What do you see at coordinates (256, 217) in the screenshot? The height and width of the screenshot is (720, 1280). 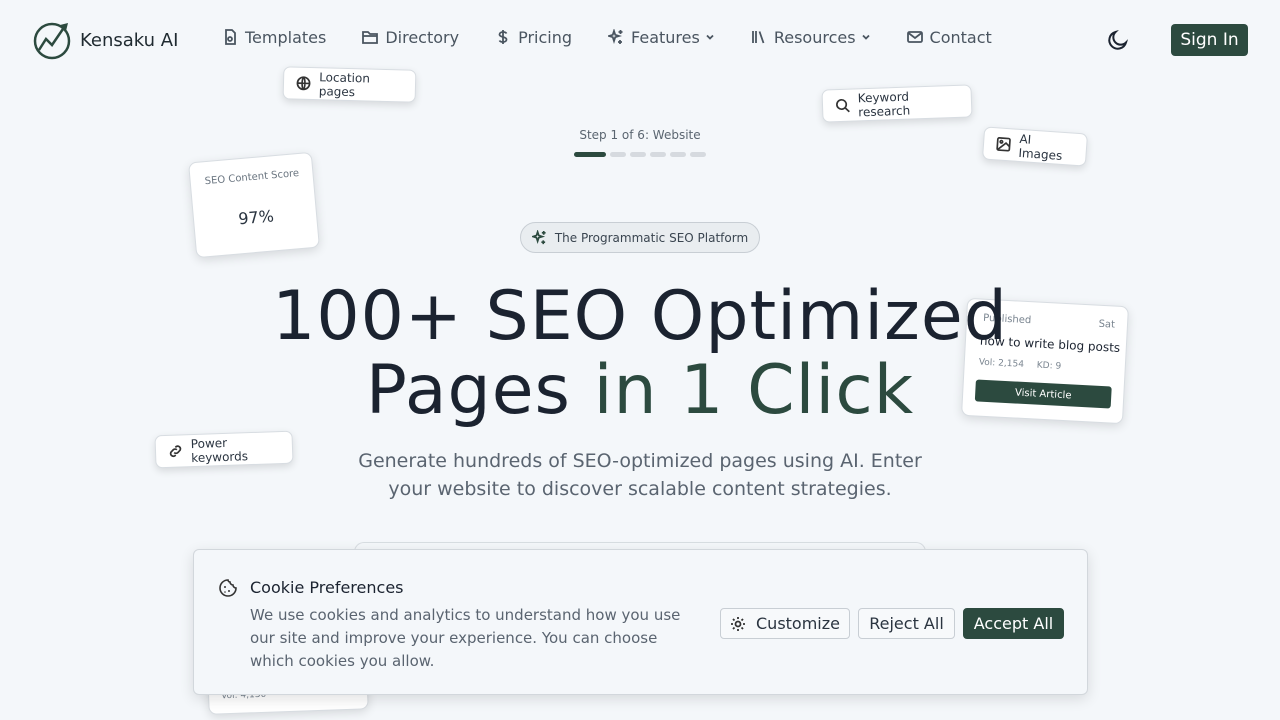 I see `seo-score-value: 97%` at bounding box center [256, 217].